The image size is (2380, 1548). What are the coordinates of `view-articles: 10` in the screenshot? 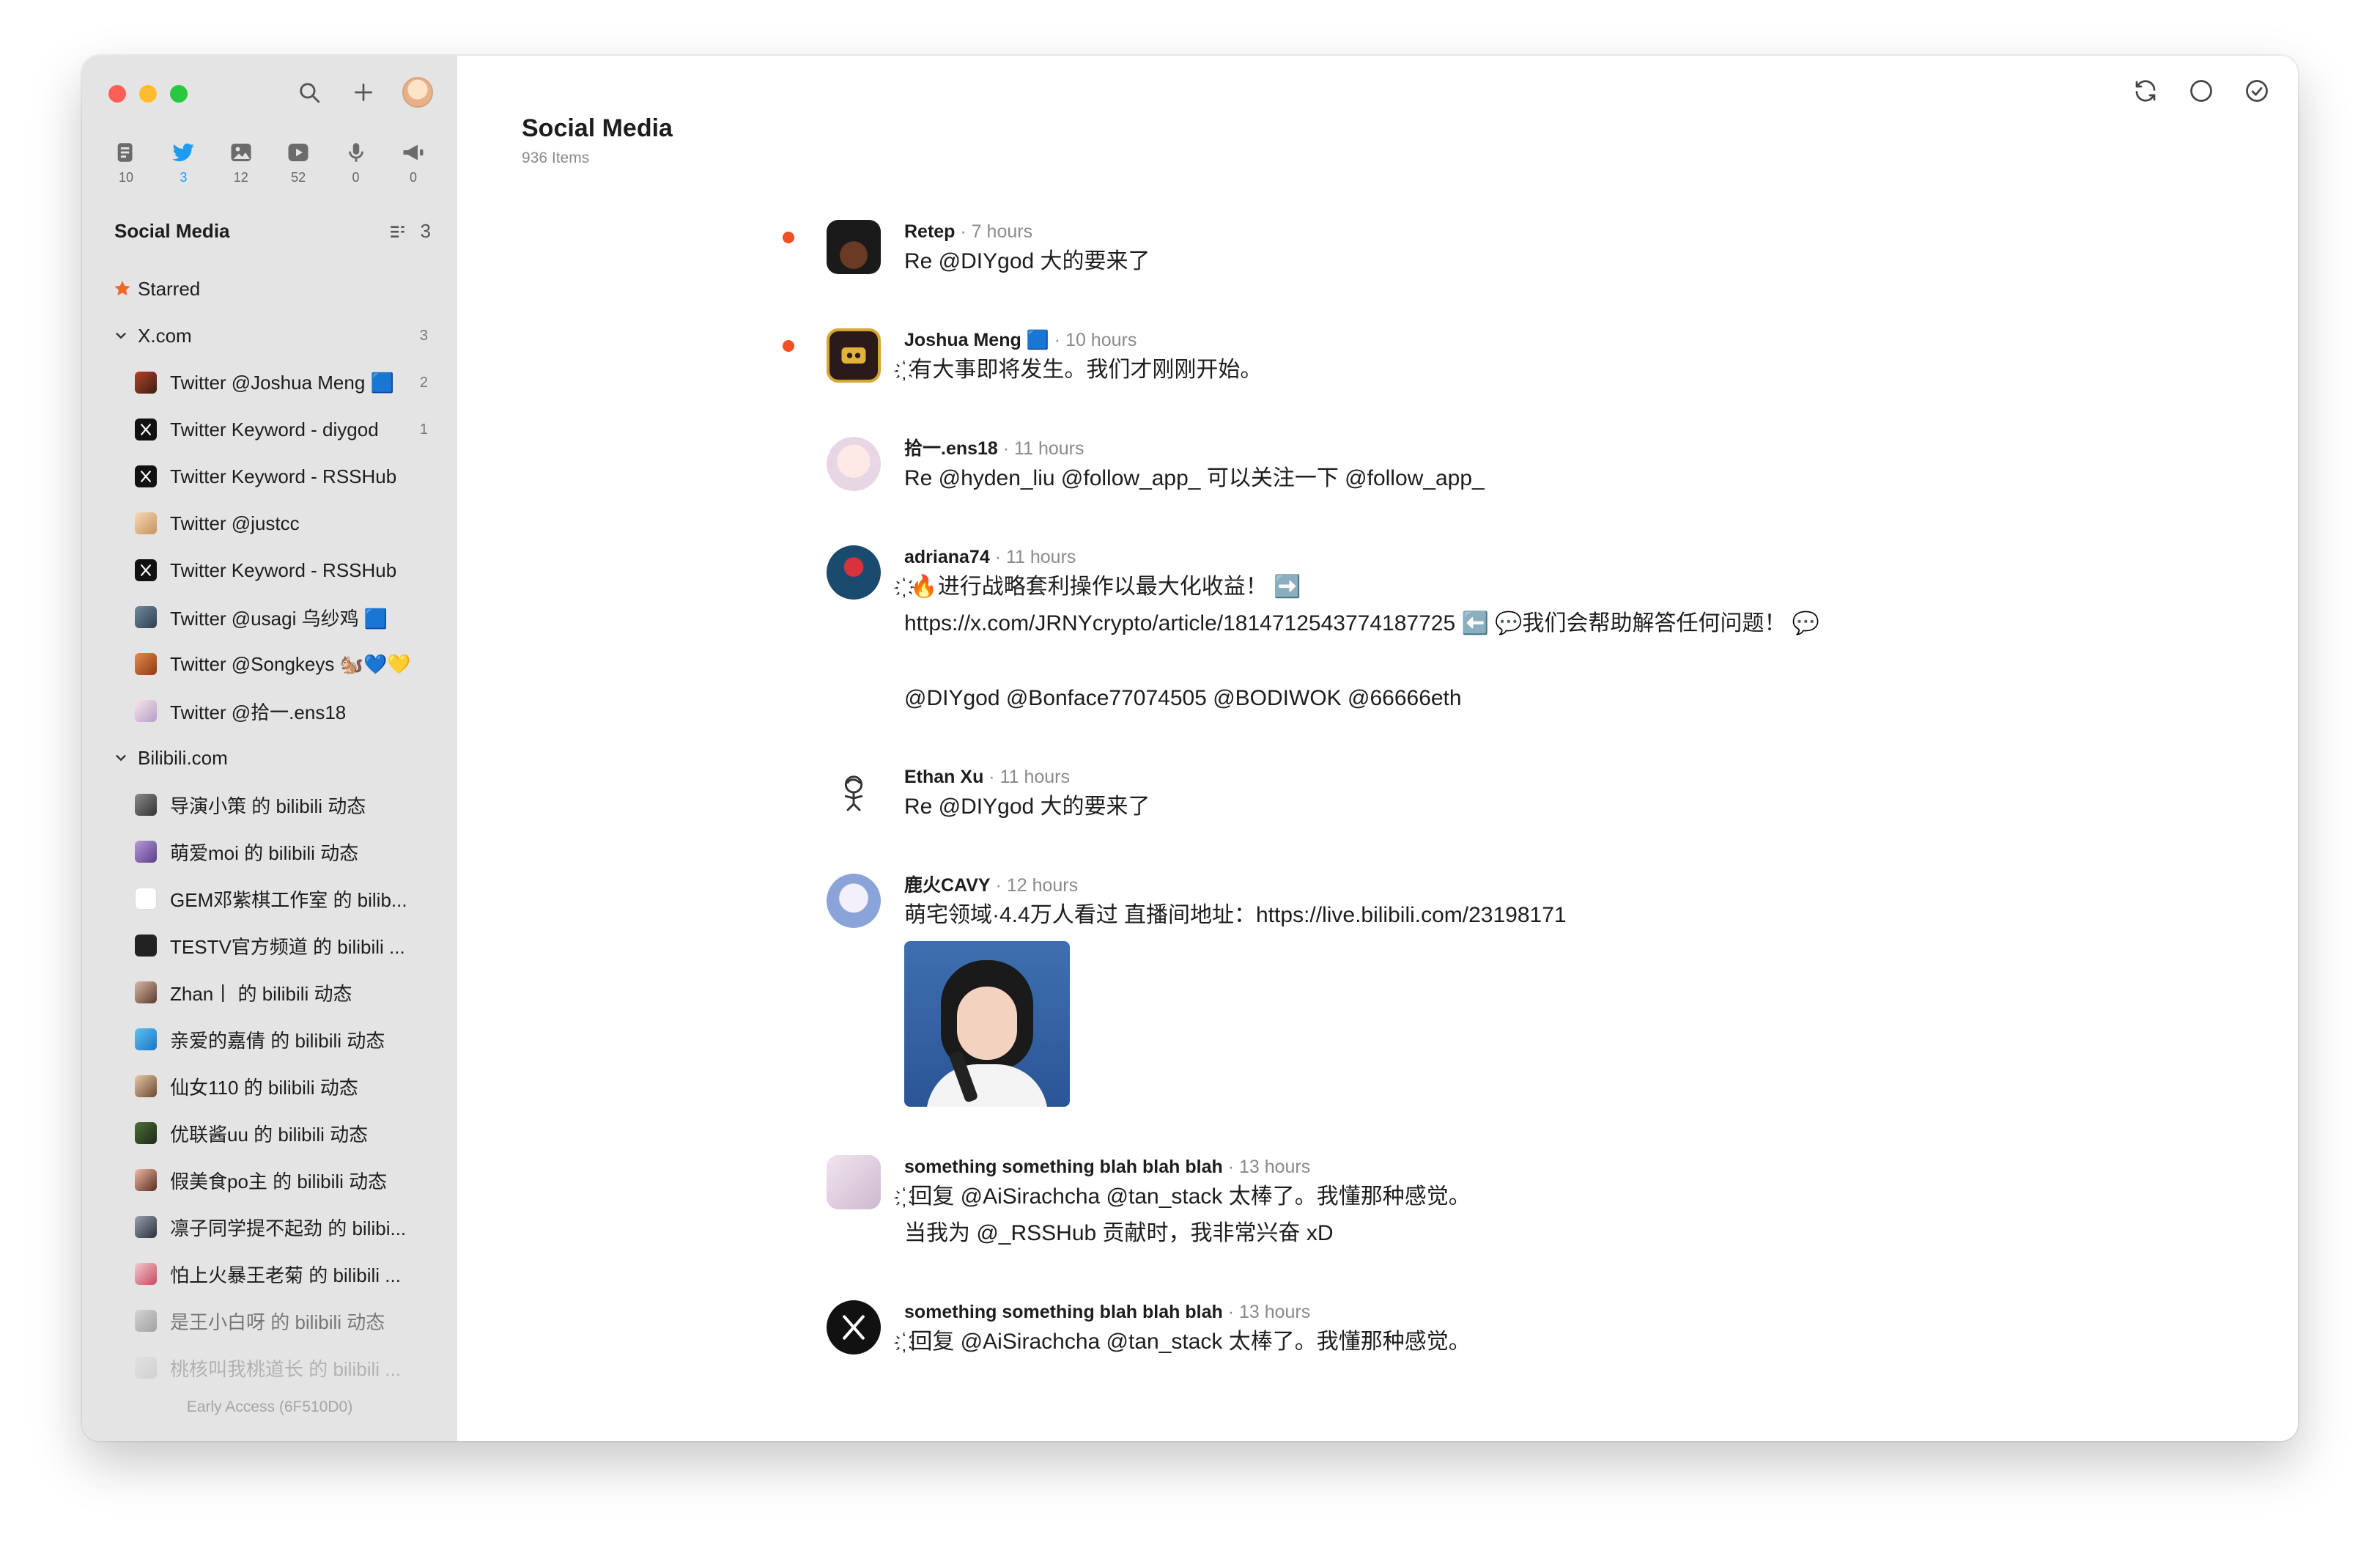 It's located at (126, 161).